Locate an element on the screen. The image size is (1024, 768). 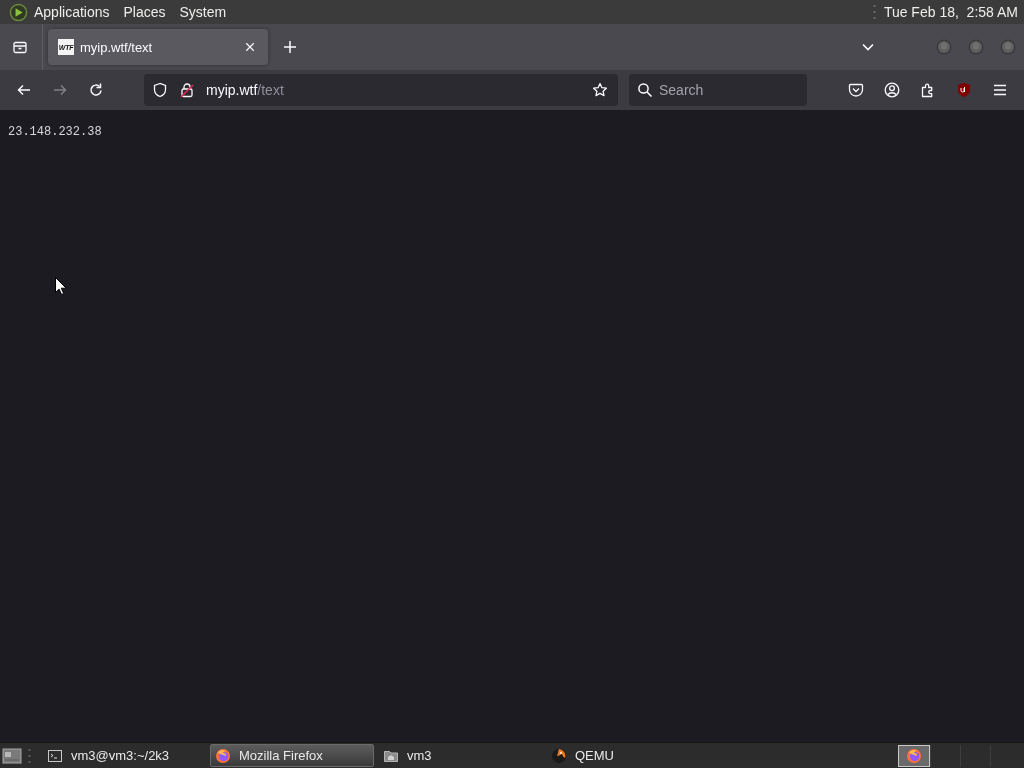
pocket-icon is located at coordinates (856, 90).